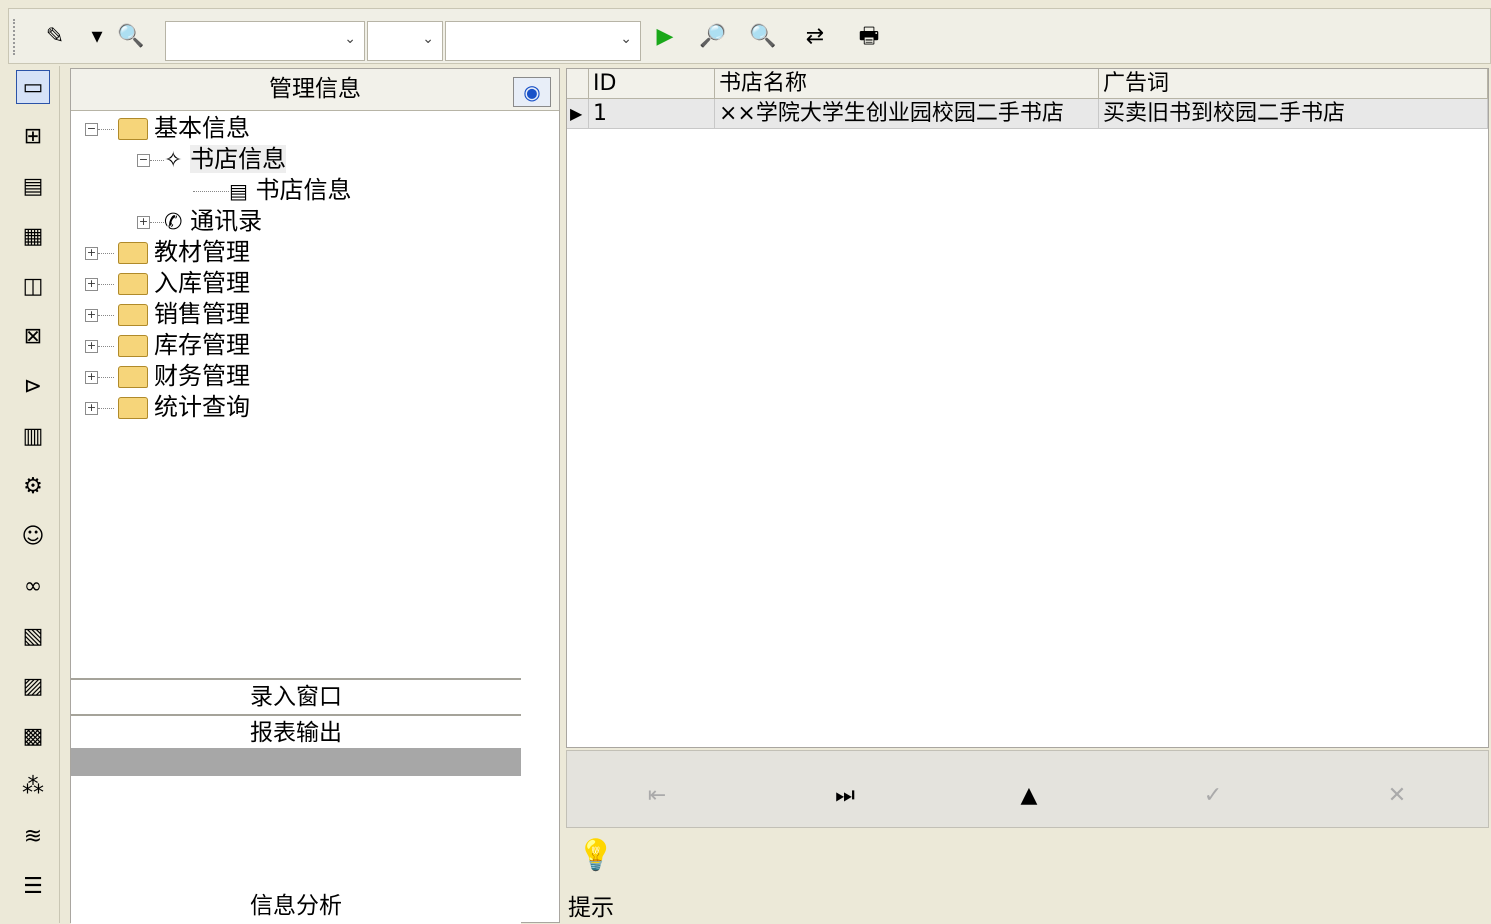  What do you see at coordinates (1029, 796) in the screenshot?
I see `insert-record-icon: ▲` at bounding box center [1029, 796].